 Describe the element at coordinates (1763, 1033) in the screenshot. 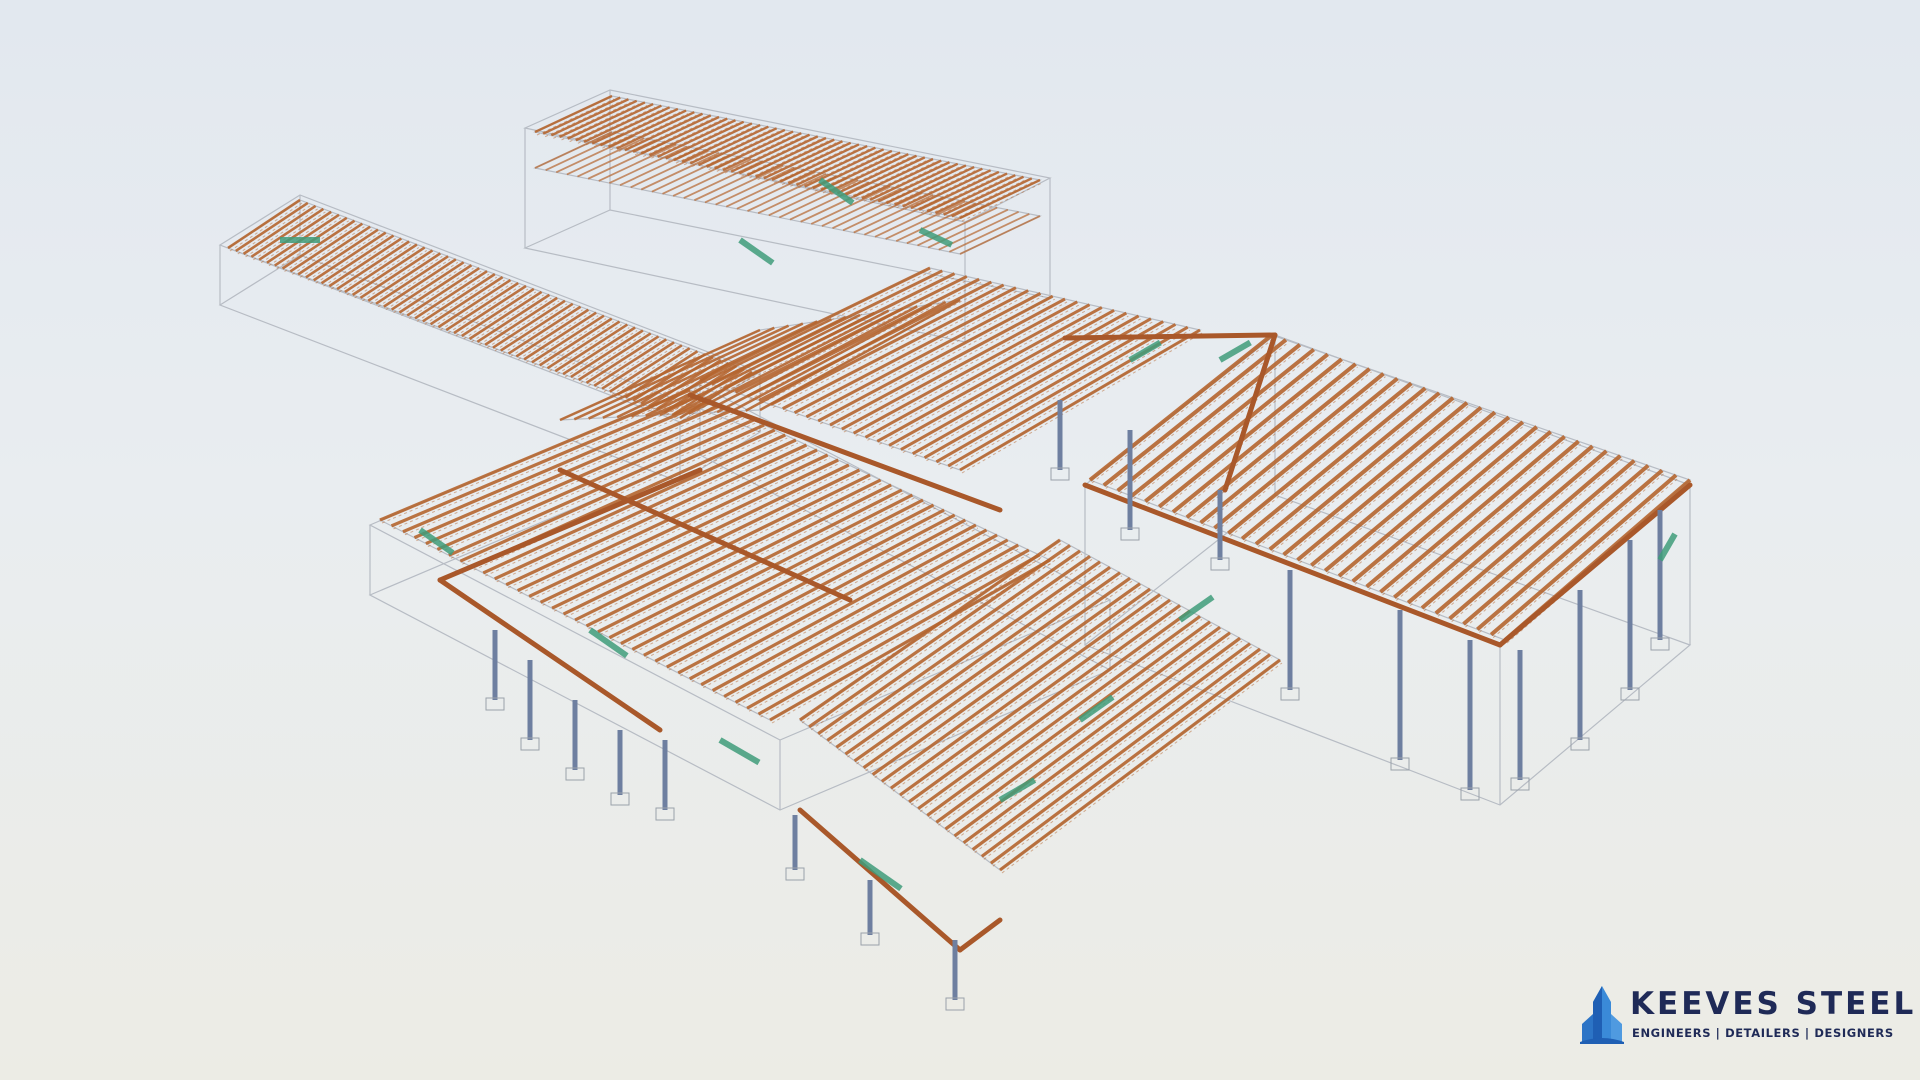

I see `brand-tagline: ENGINEERS | DETAILERS | DESIGNERS` at that location.